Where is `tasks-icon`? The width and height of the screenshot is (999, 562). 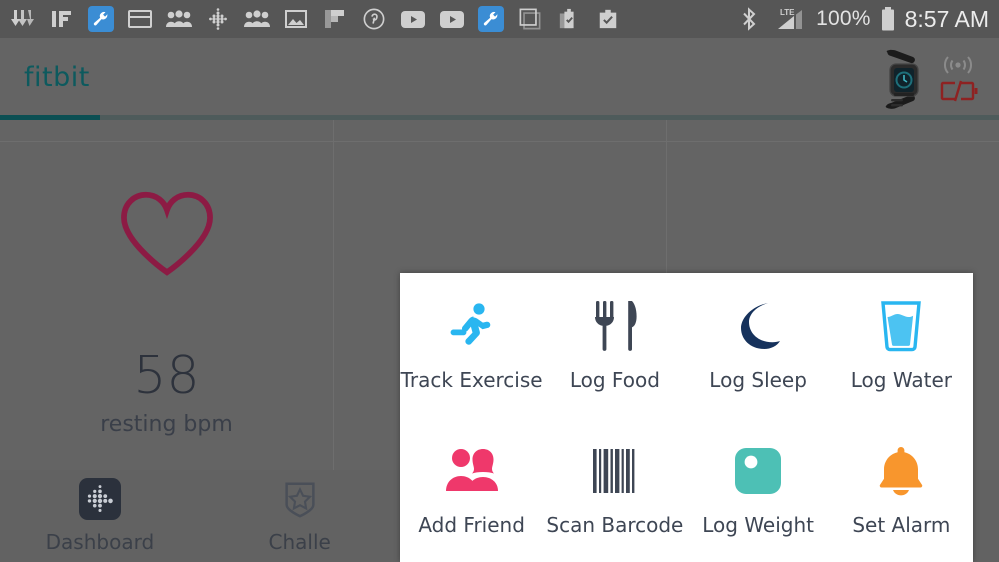 tasks-icon is located at coordinates (569, 19).